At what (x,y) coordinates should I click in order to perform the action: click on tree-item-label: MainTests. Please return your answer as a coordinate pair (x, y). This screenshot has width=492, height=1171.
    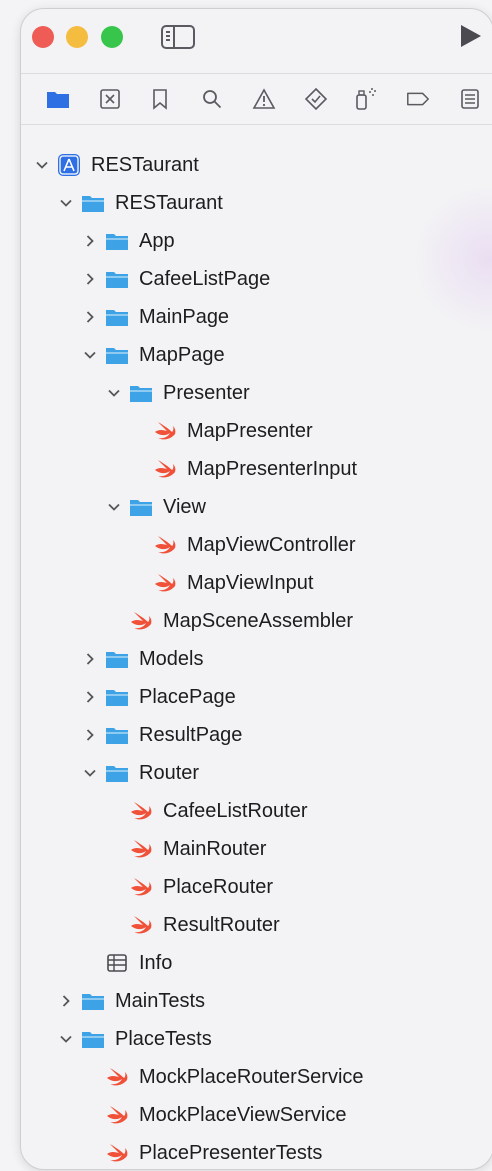
    Looking at the image, I should click on (160, 1001).